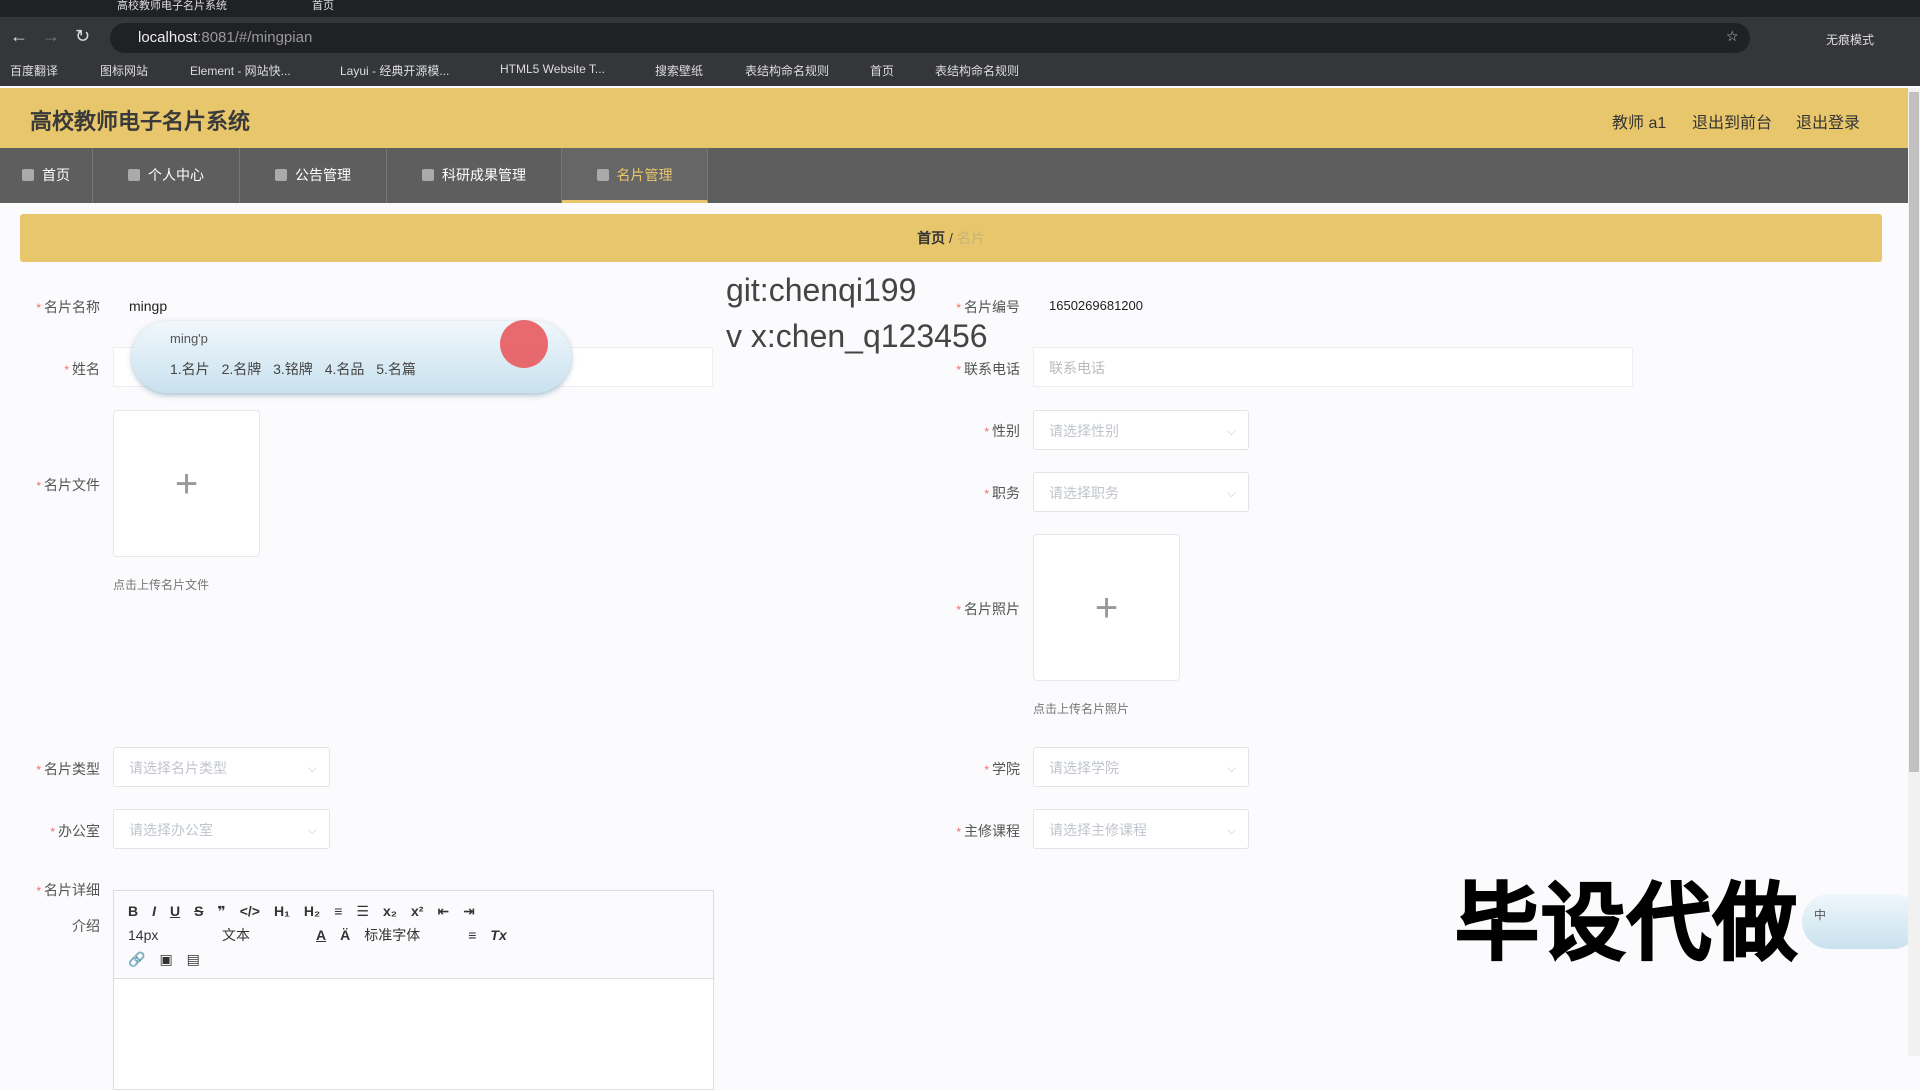  Describe the element at coordinates (1850, 39) in the screenshot. I see `incognito-label: 无痕模式` at that location.